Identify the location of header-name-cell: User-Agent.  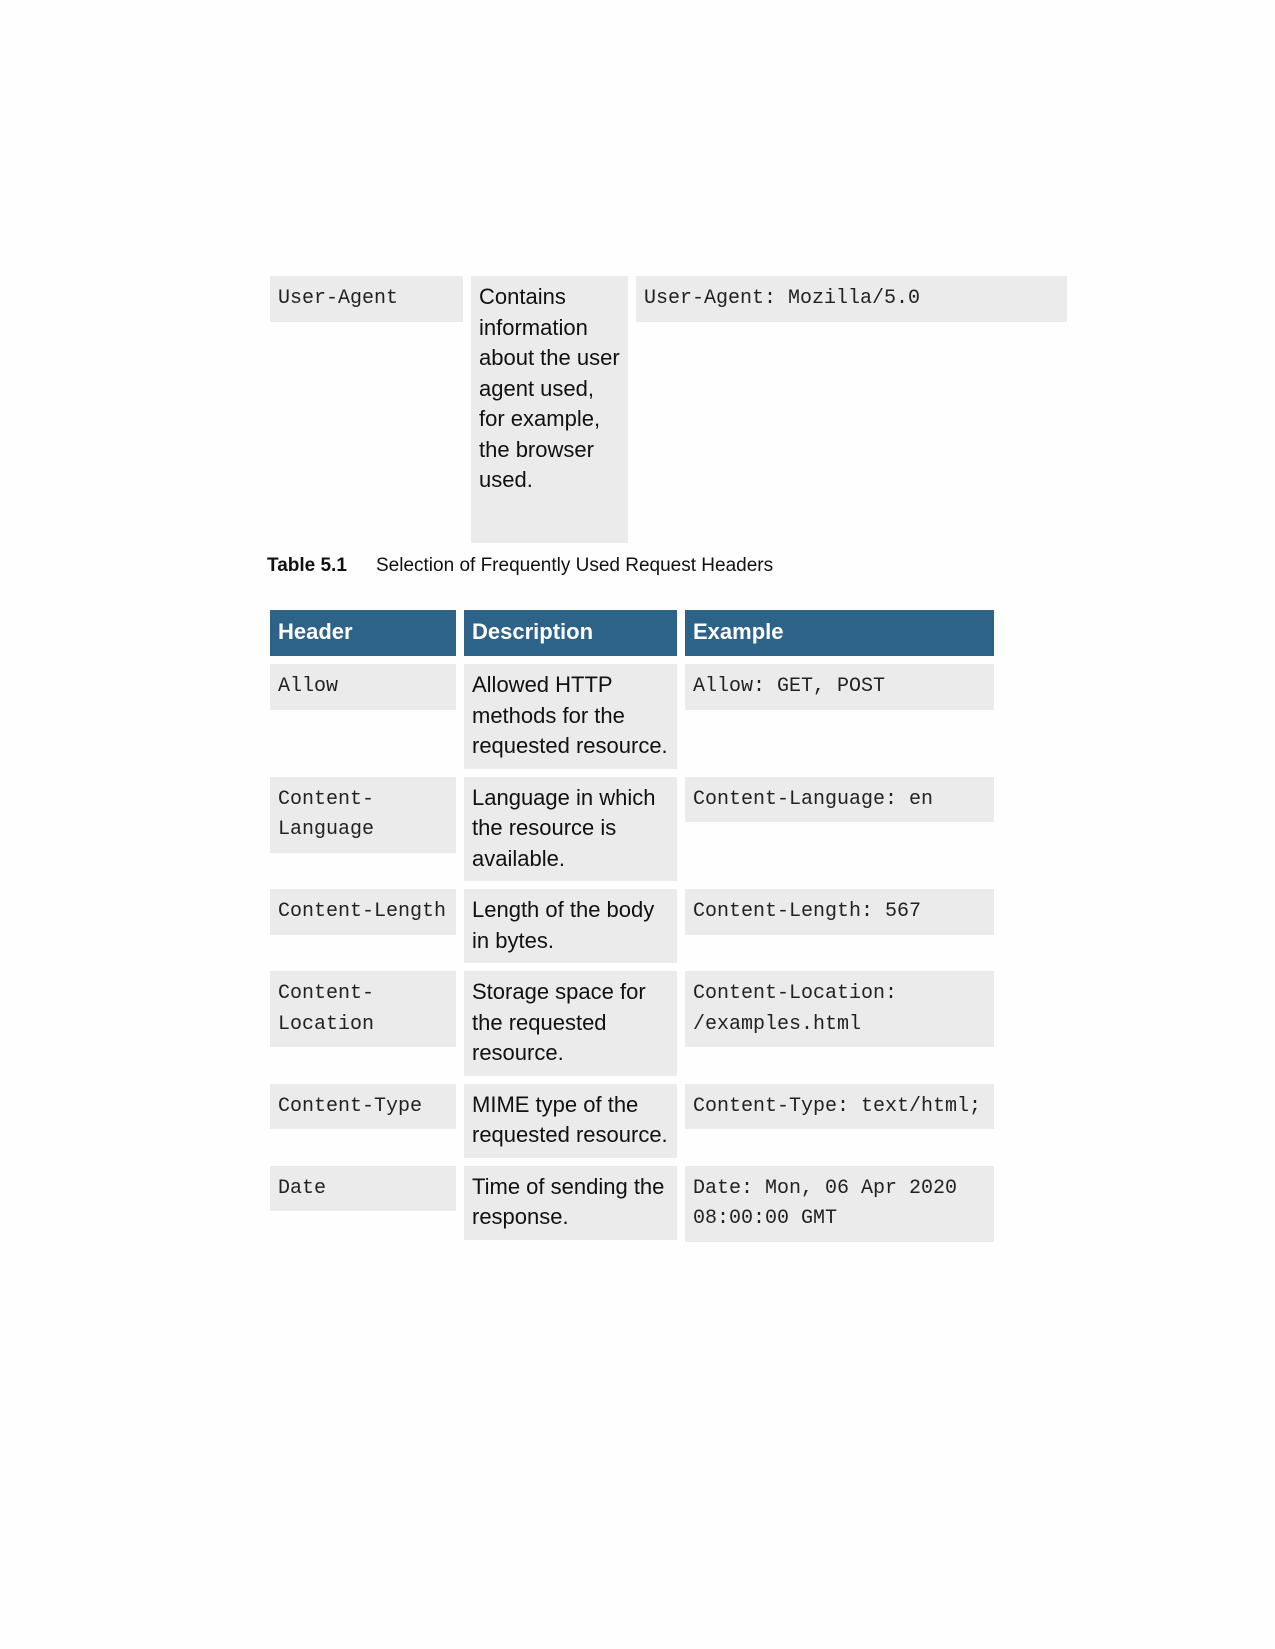
(366, 299).